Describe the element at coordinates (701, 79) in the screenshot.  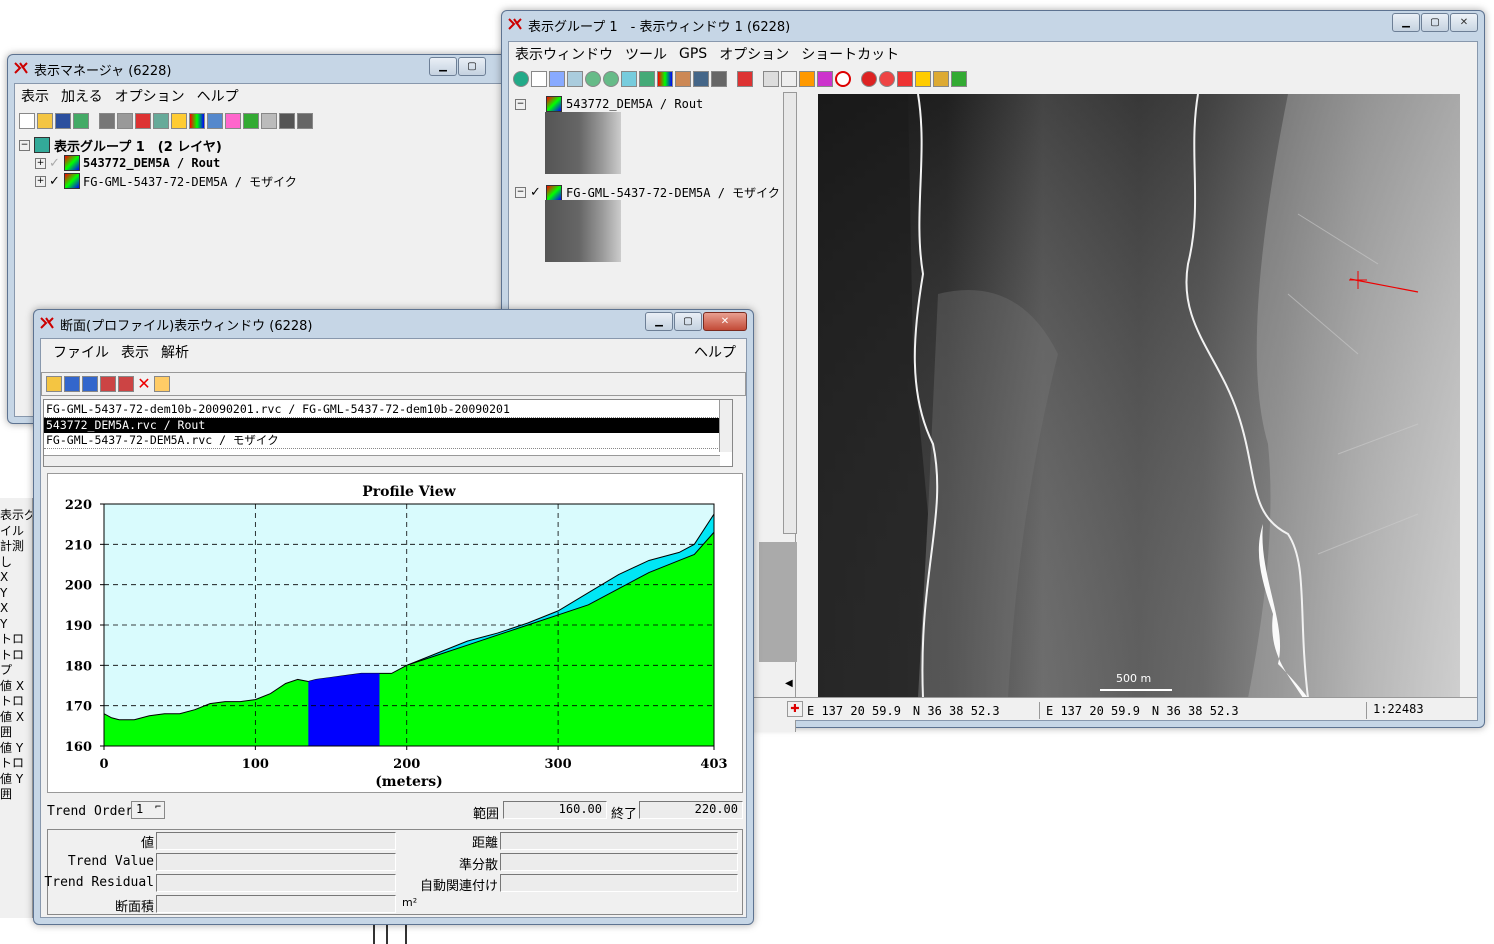
I see `binoculars-icon` at that location.